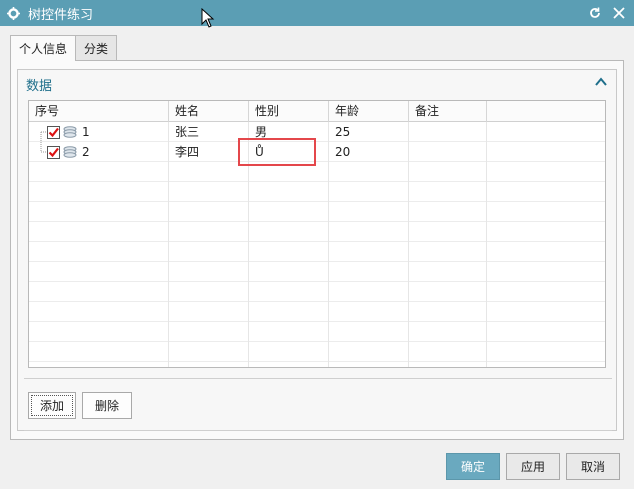  What do you see at coordinates (289, 111) in the screenshot?
I see `column-header-gender: 性别` at bounding box center [289, 111].